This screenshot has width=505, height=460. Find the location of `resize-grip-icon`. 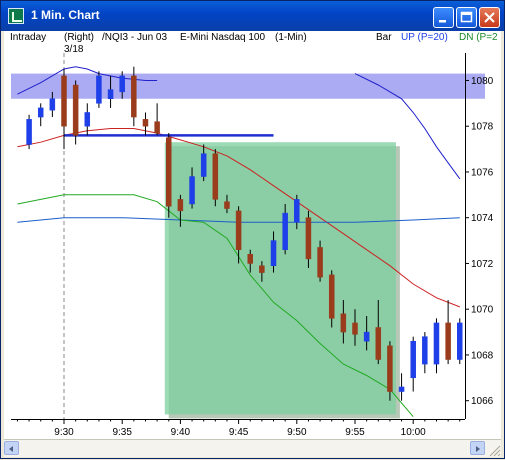

resize-grip-icon is located at coordinates (494, 450).